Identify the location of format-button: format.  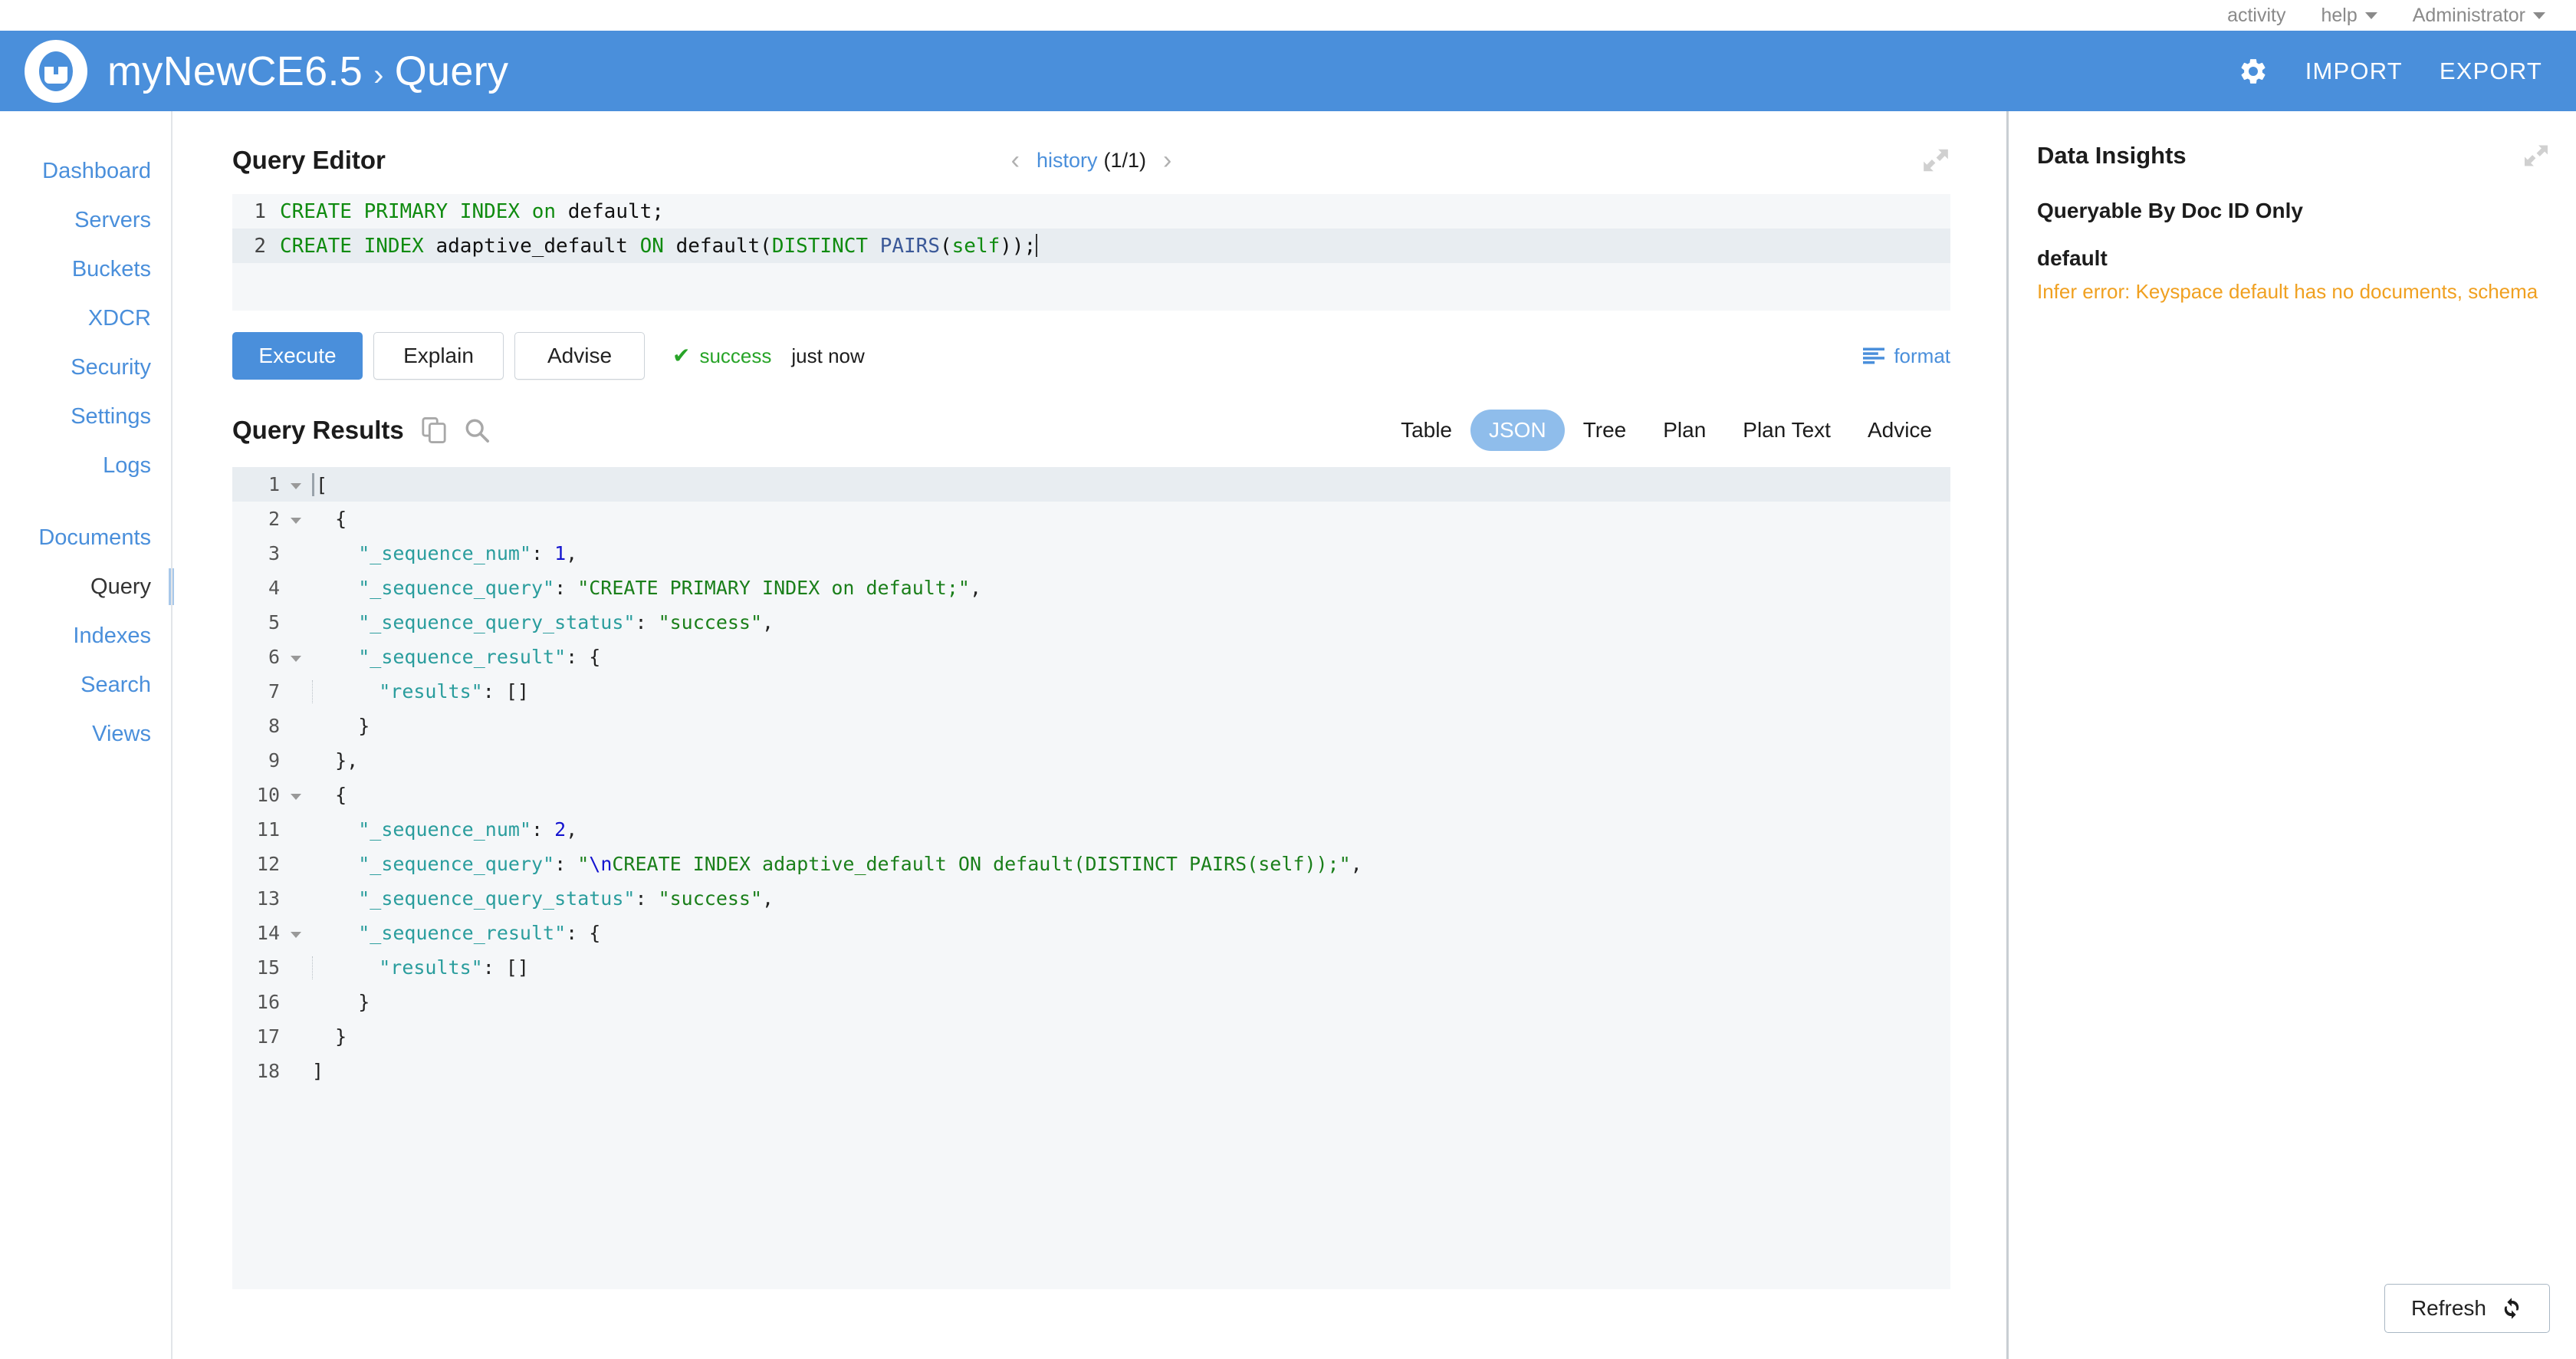
(1906, 356).